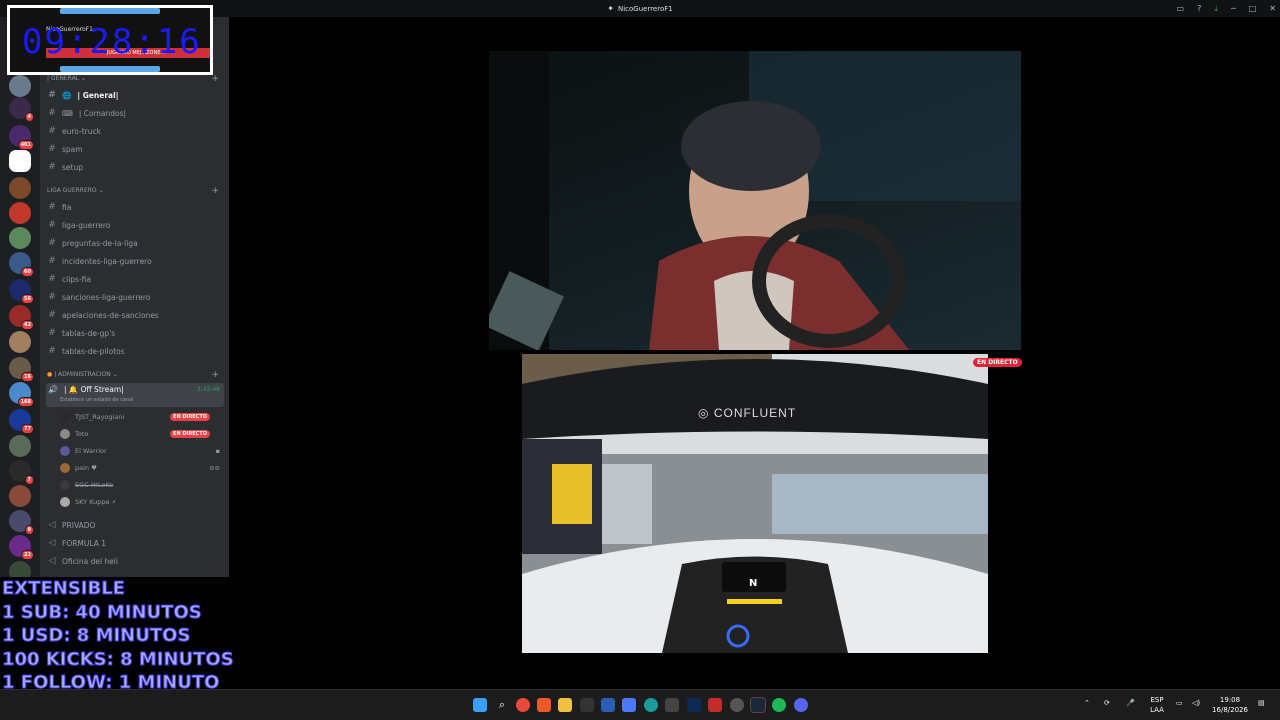 The image size is (1280, 720). I want to click on microphone-icon: 🎤, so click(1130, 703).